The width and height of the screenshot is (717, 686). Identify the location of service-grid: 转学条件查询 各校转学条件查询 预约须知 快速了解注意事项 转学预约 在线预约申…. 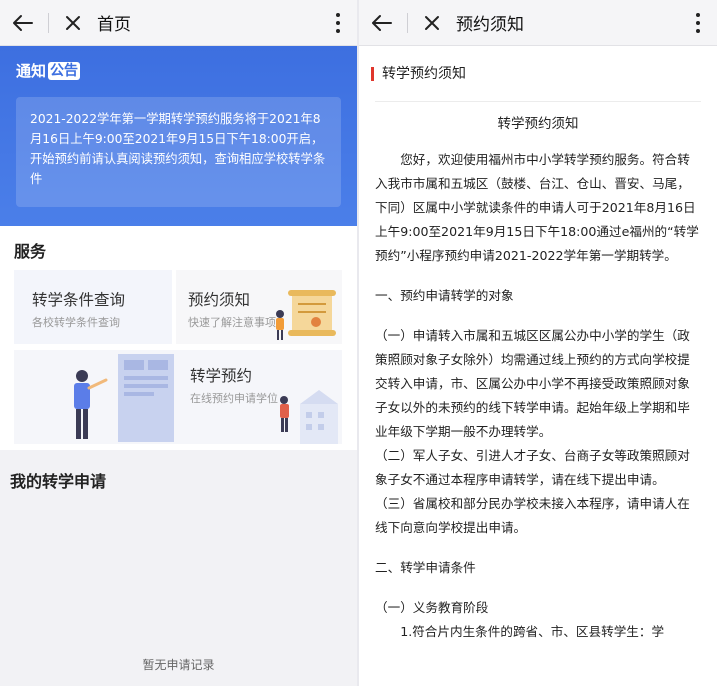
(178, 360).